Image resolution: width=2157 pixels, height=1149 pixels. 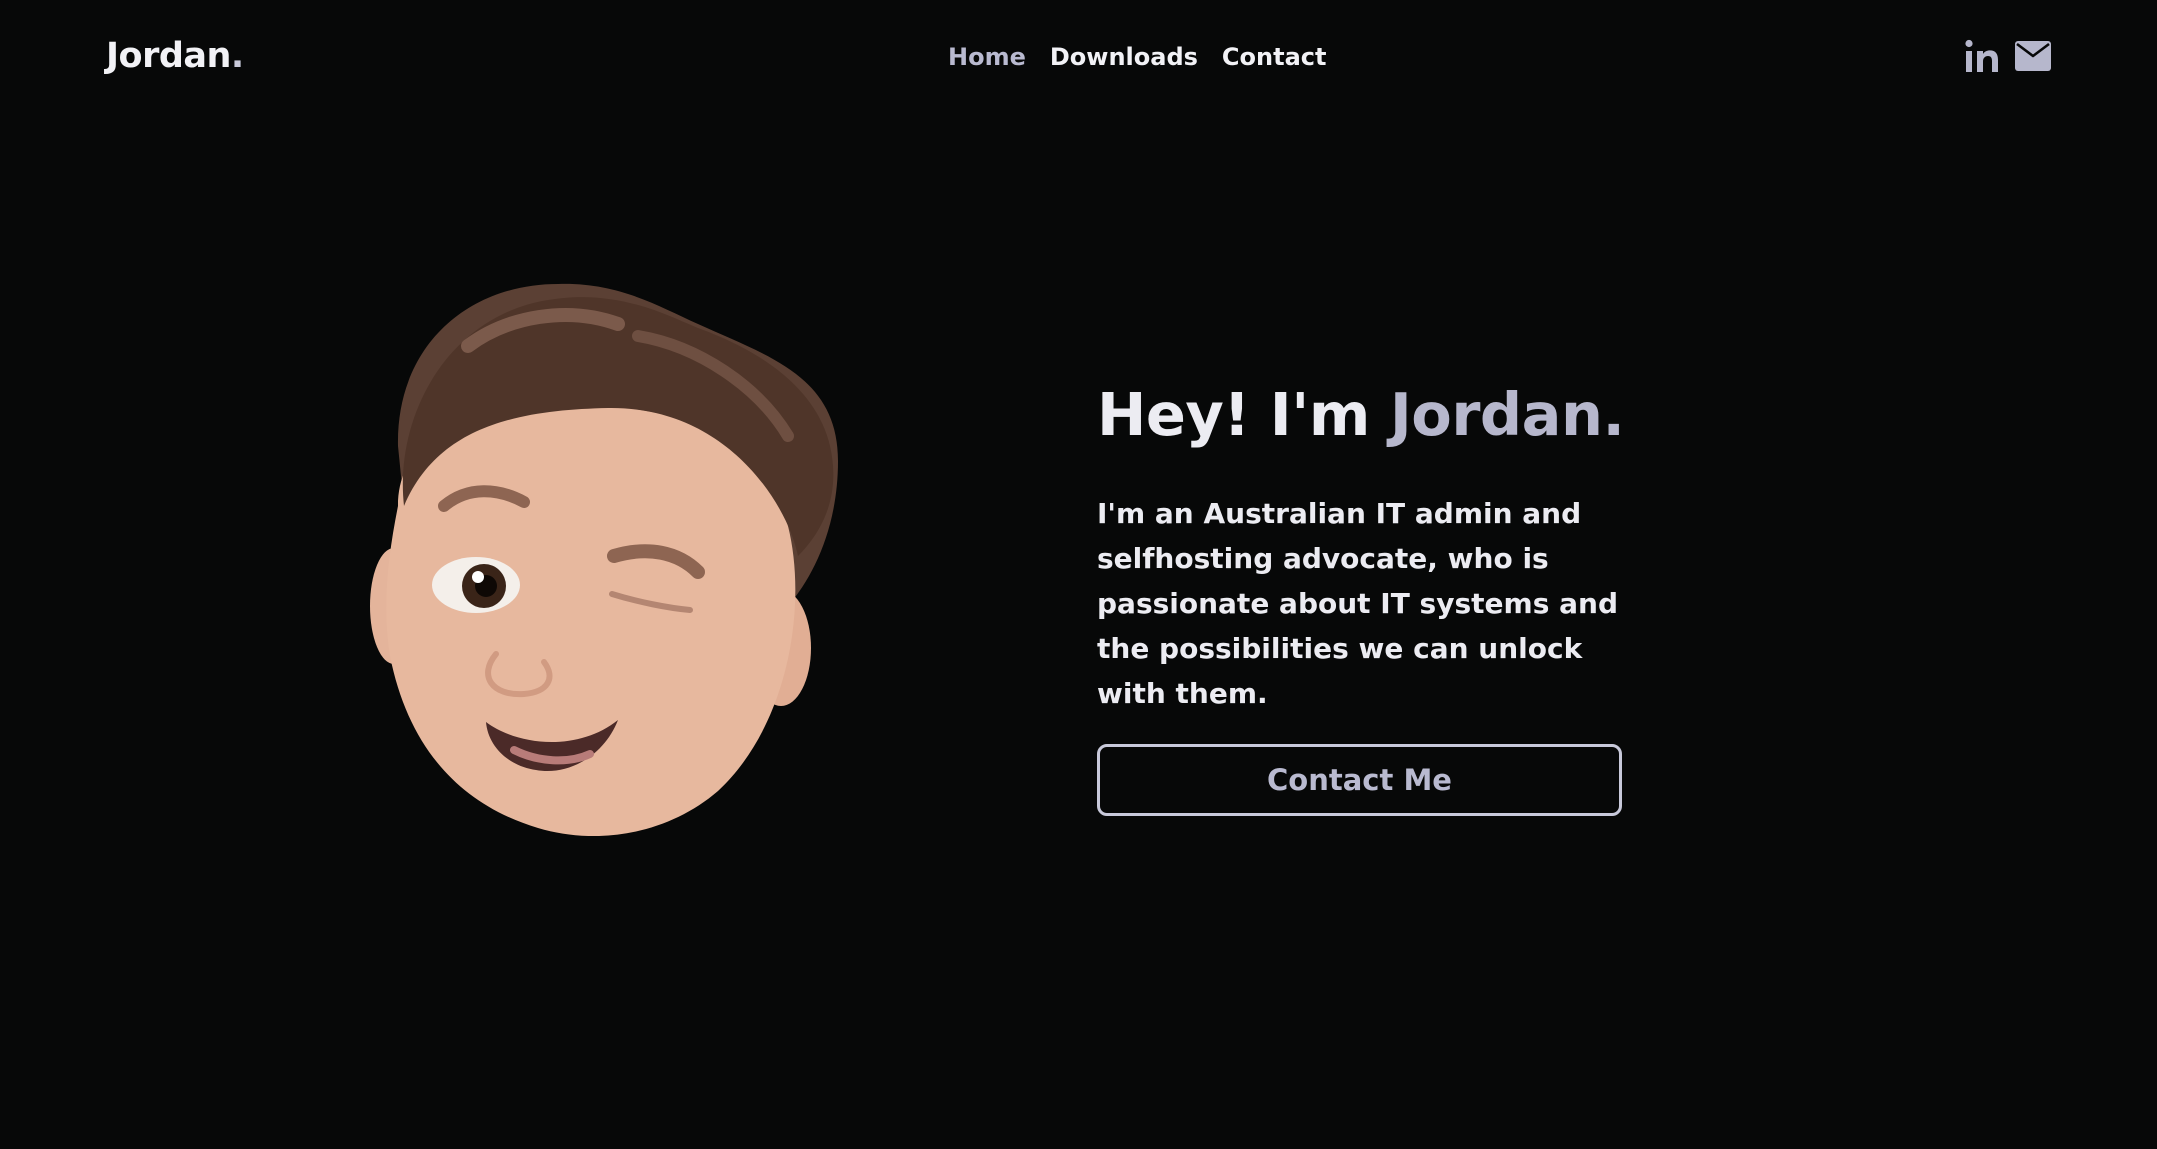 What do you see at coordinates (1359, 780) in the screenshot?
I see `contact-me-button: Contact Me` at bounding box center [1359, 780].